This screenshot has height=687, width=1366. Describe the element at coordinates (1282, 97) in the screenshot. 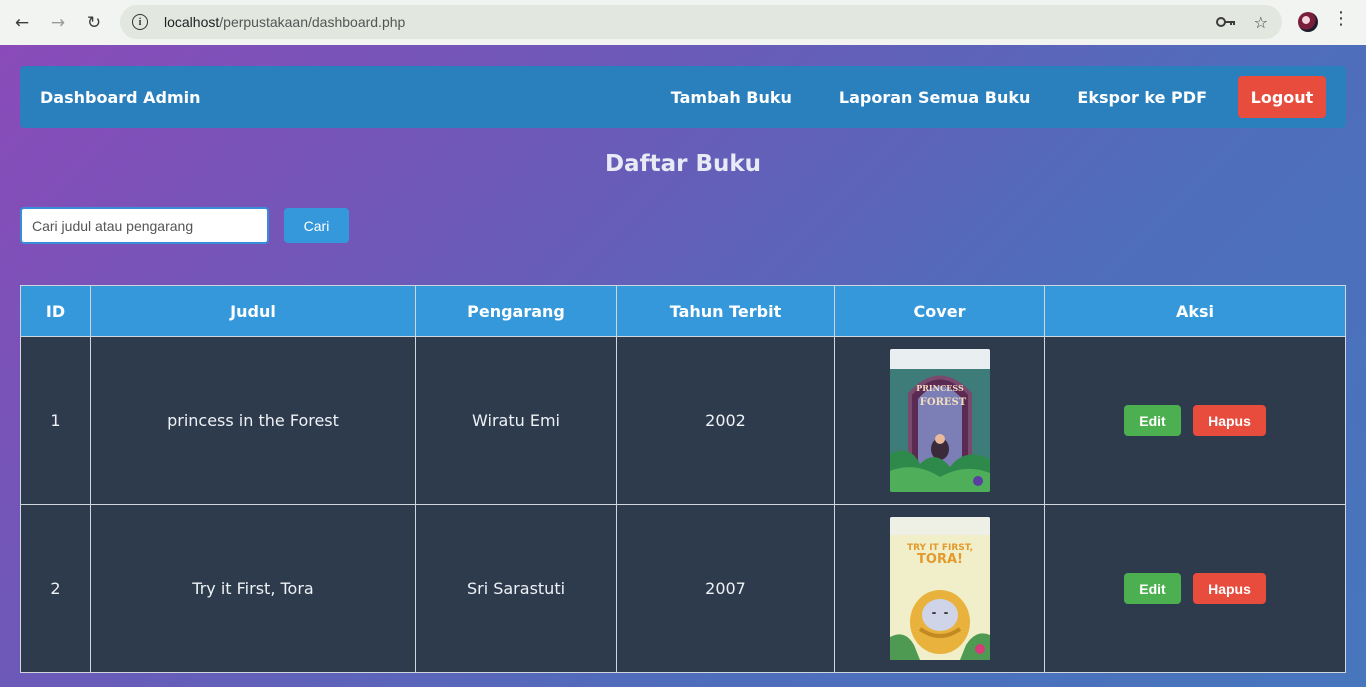

I see `logout-button: Logout` at that location.